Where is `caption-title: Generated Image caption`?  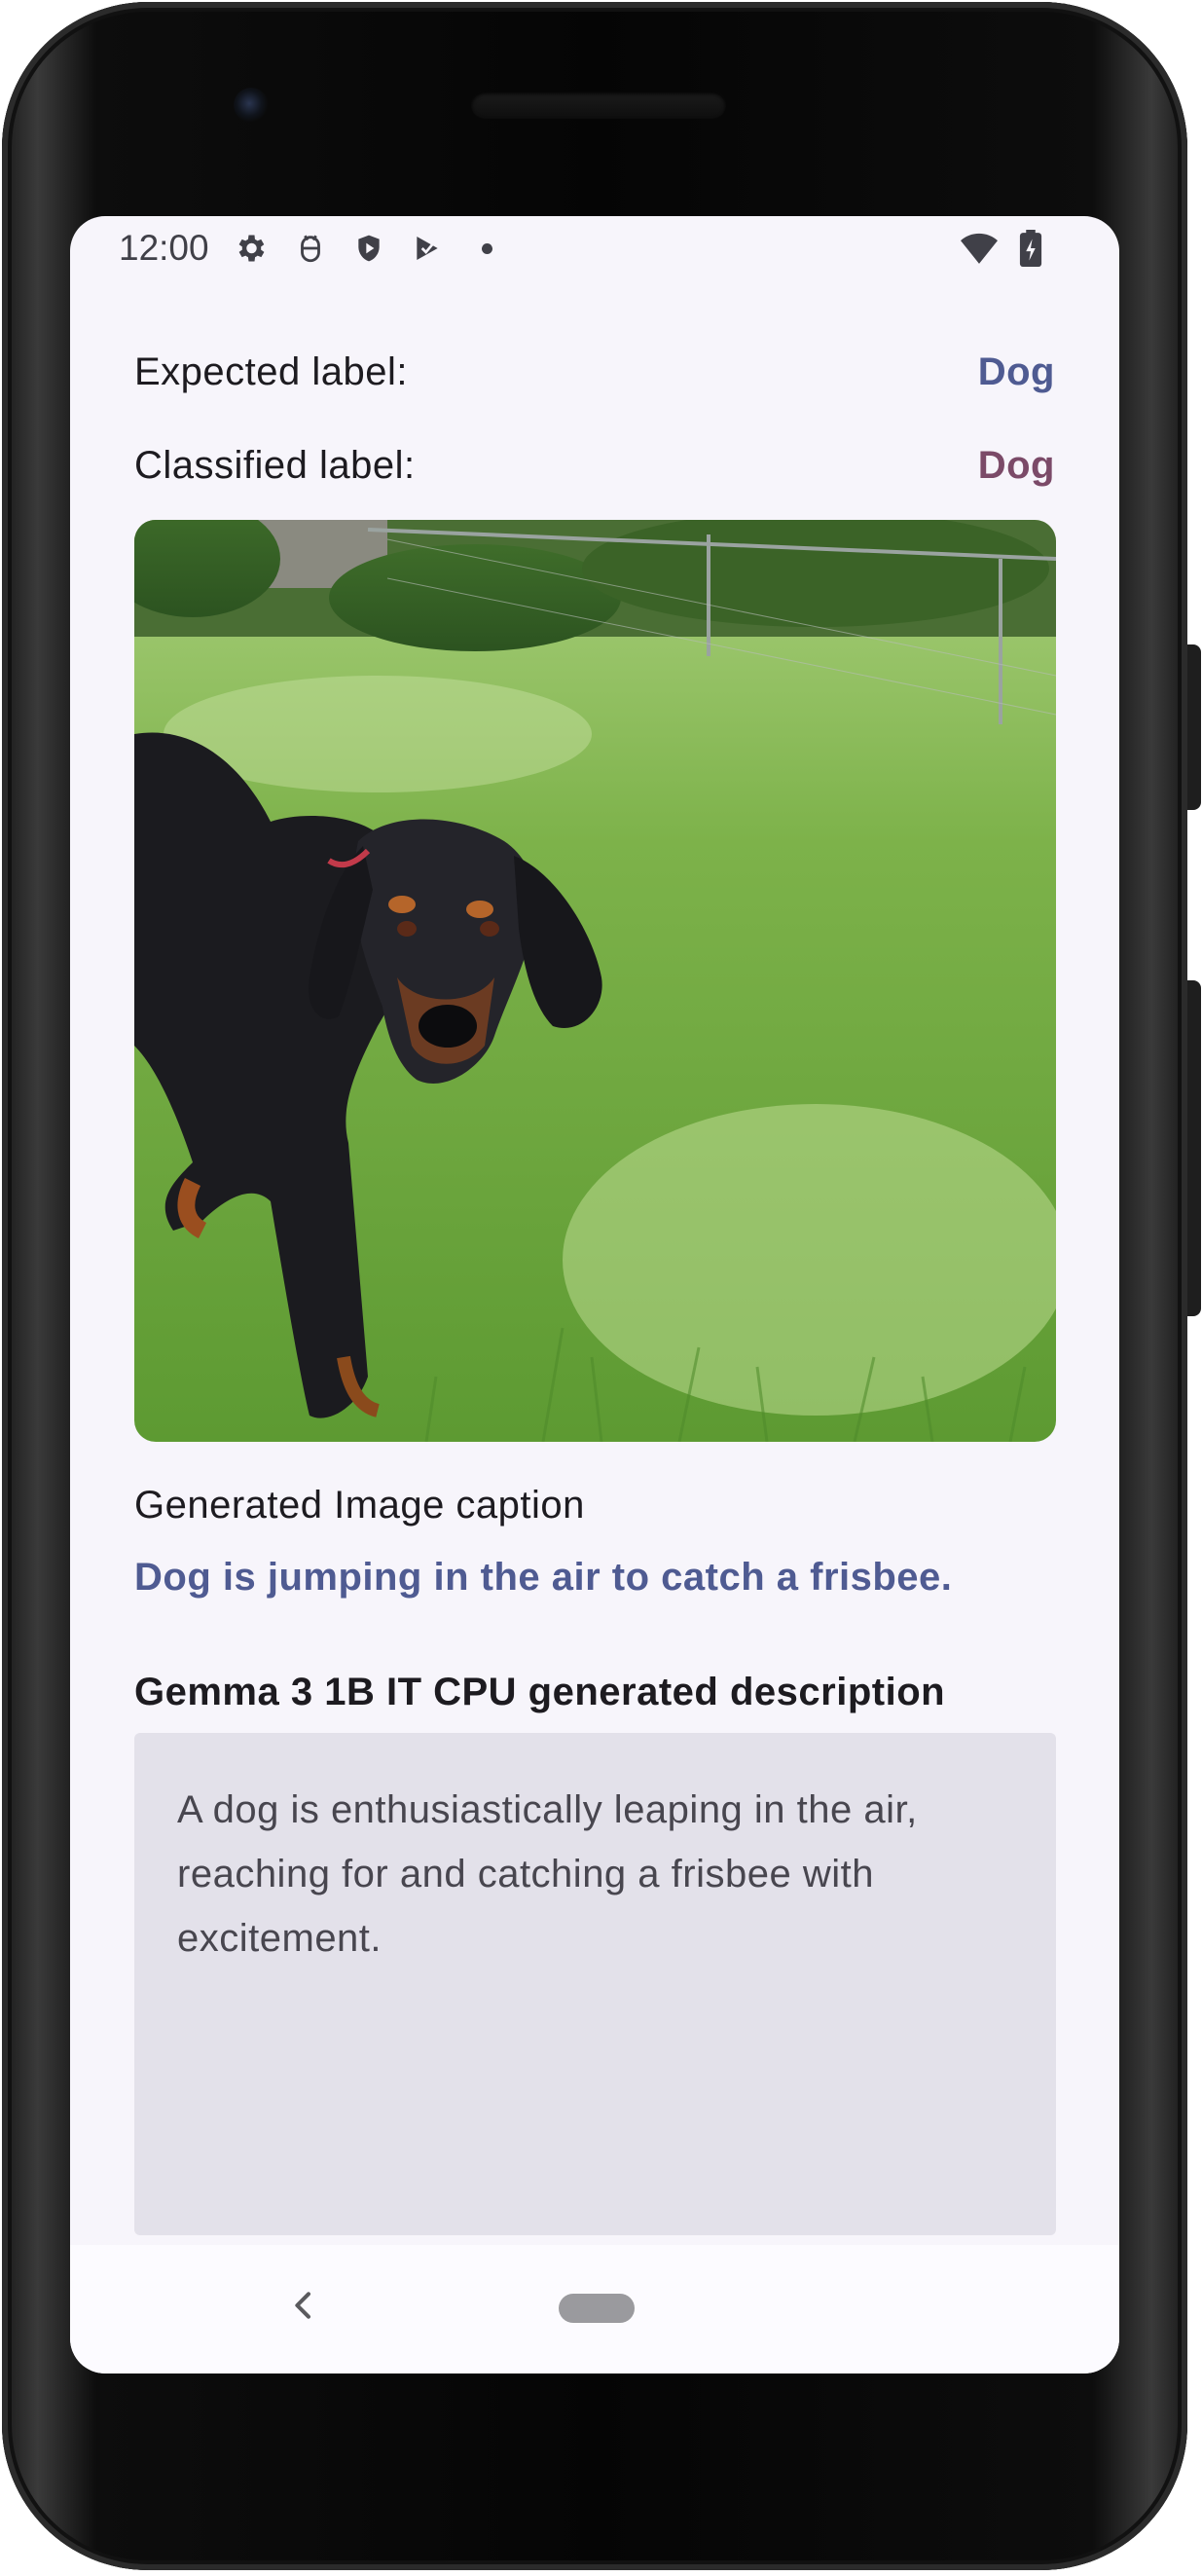 caption-title: Generated Image caption is located at coordinates (359, 1505).